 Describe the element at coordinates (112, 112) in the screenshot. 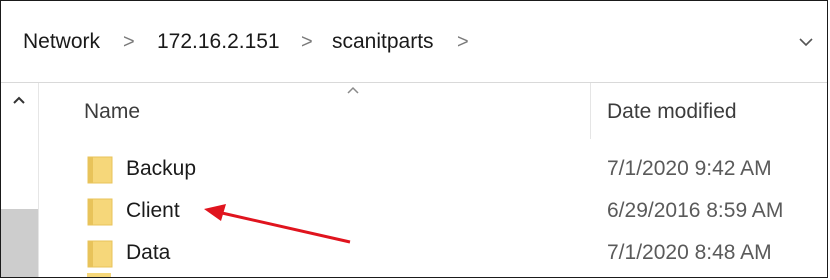

I see `column-header-name: Name` at that location.